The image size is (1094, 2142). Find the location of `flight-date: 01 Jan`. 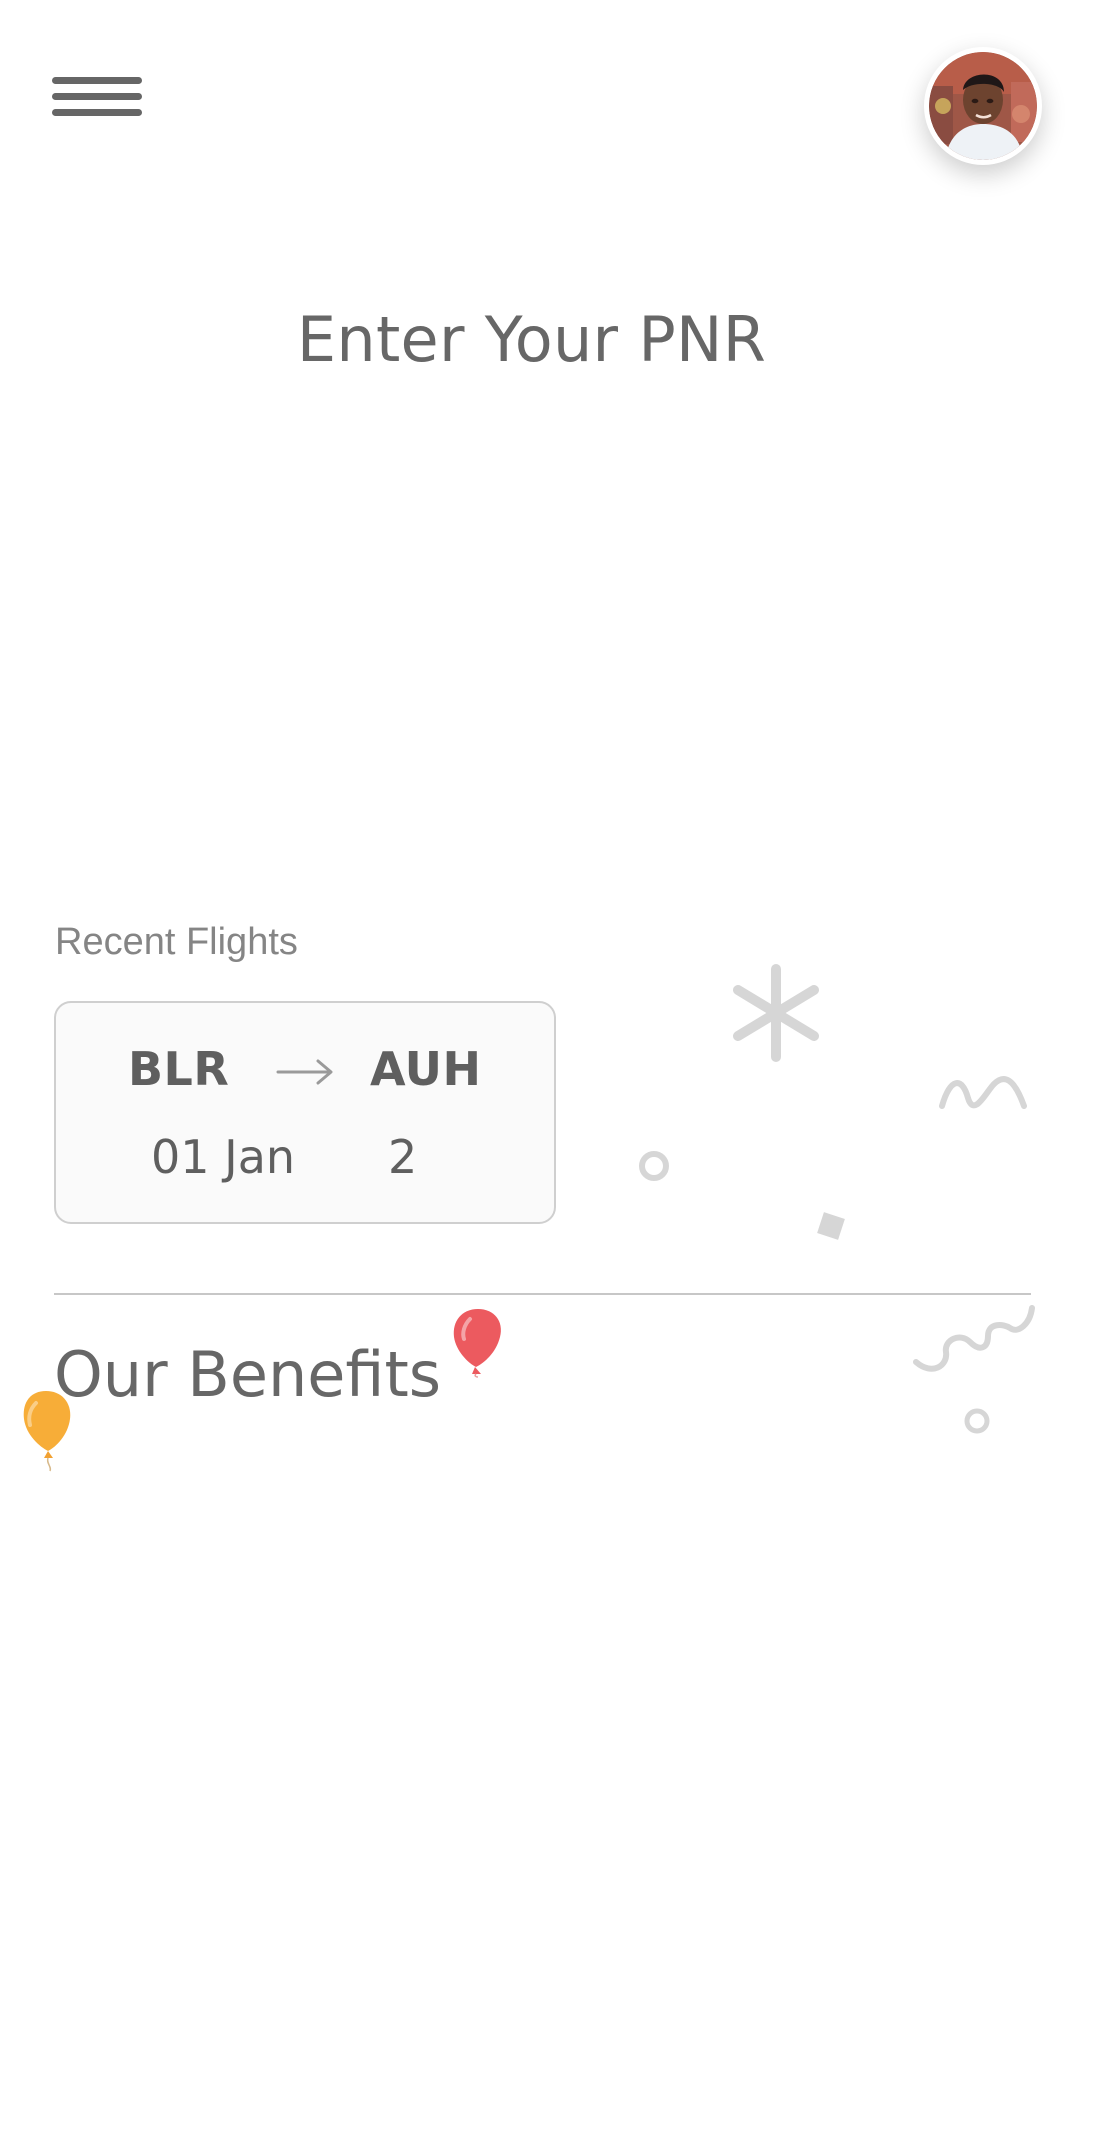

flight-date: 01 Jan is located at coordinates (223, 1157).